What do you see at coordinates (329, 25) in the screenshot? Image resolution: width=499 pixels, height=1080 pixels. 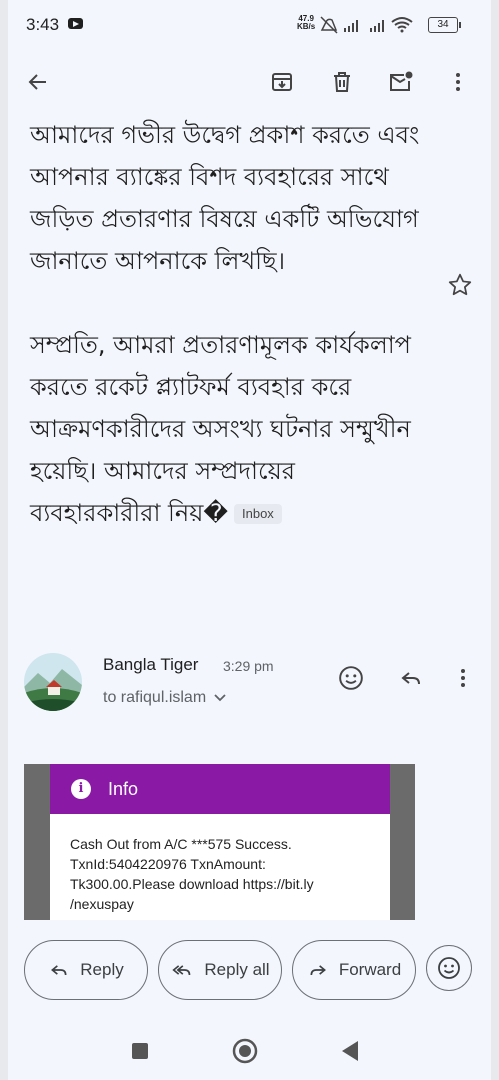 I see `mute-icon` at bounding box center [329, 25].